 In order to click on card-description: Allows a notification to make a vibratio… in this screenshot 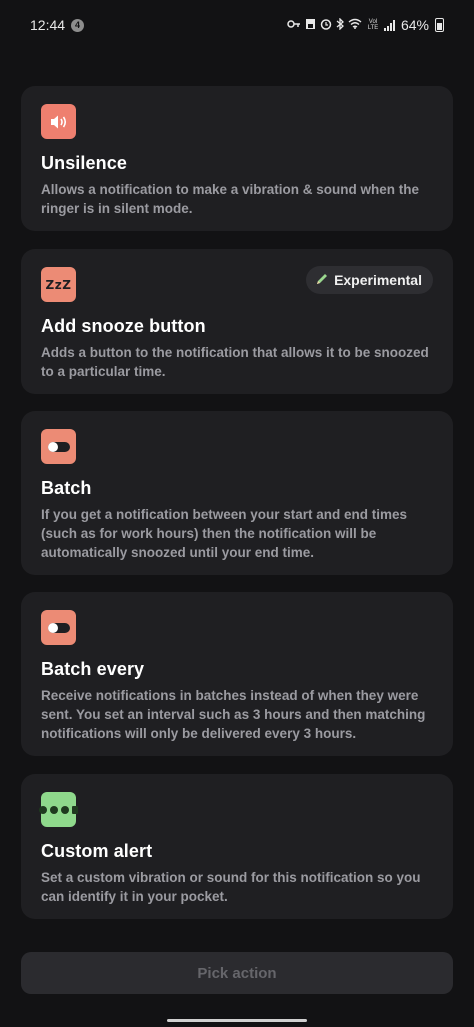, I will do `click(230, 199)`.